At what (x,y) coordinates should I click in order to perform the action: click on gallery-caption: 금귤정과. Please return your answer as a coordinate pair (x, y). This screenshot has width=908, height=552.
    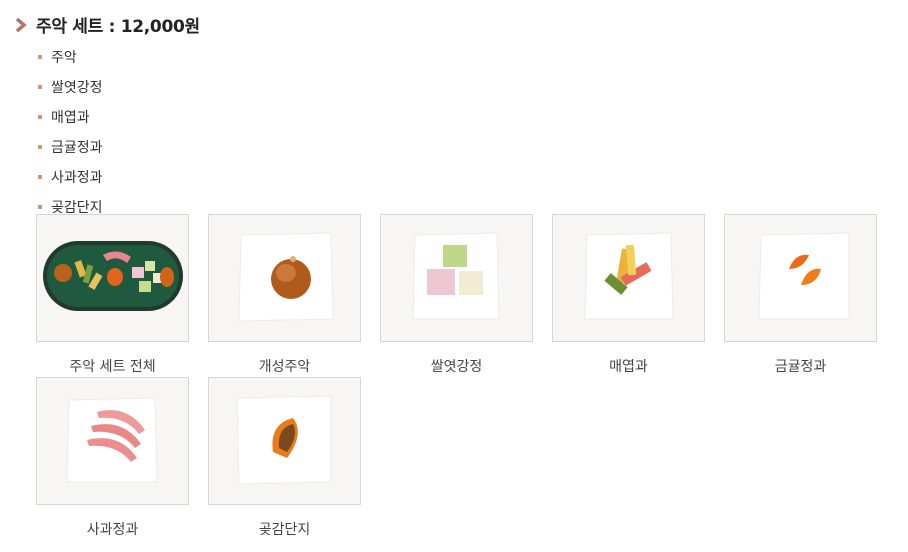
    Looking at the image, I should click on (800, 367).